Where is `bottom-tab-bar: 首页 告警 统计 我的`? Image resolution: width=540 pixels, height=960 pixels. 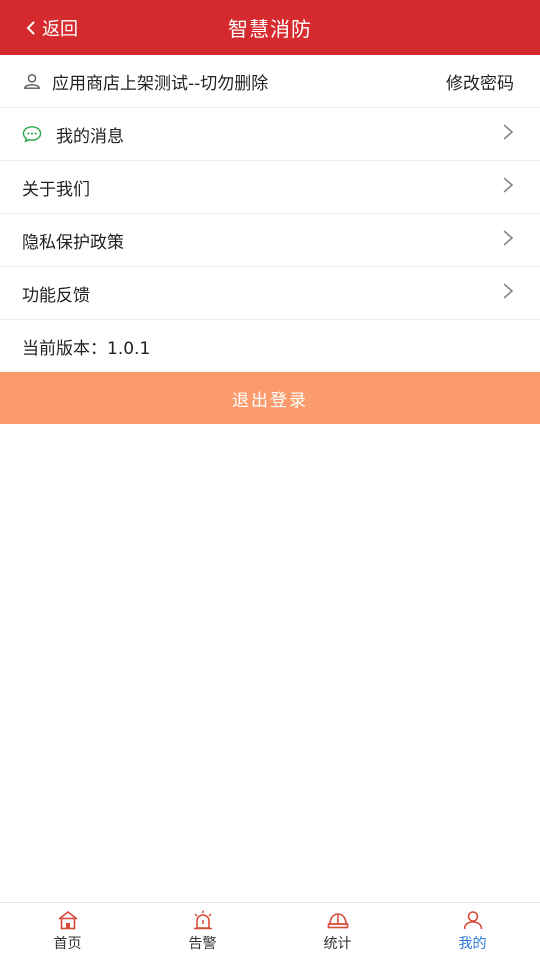 bottom-tab-bar: 首页 告警 统计 我的 is located at coordinates (270, 931).